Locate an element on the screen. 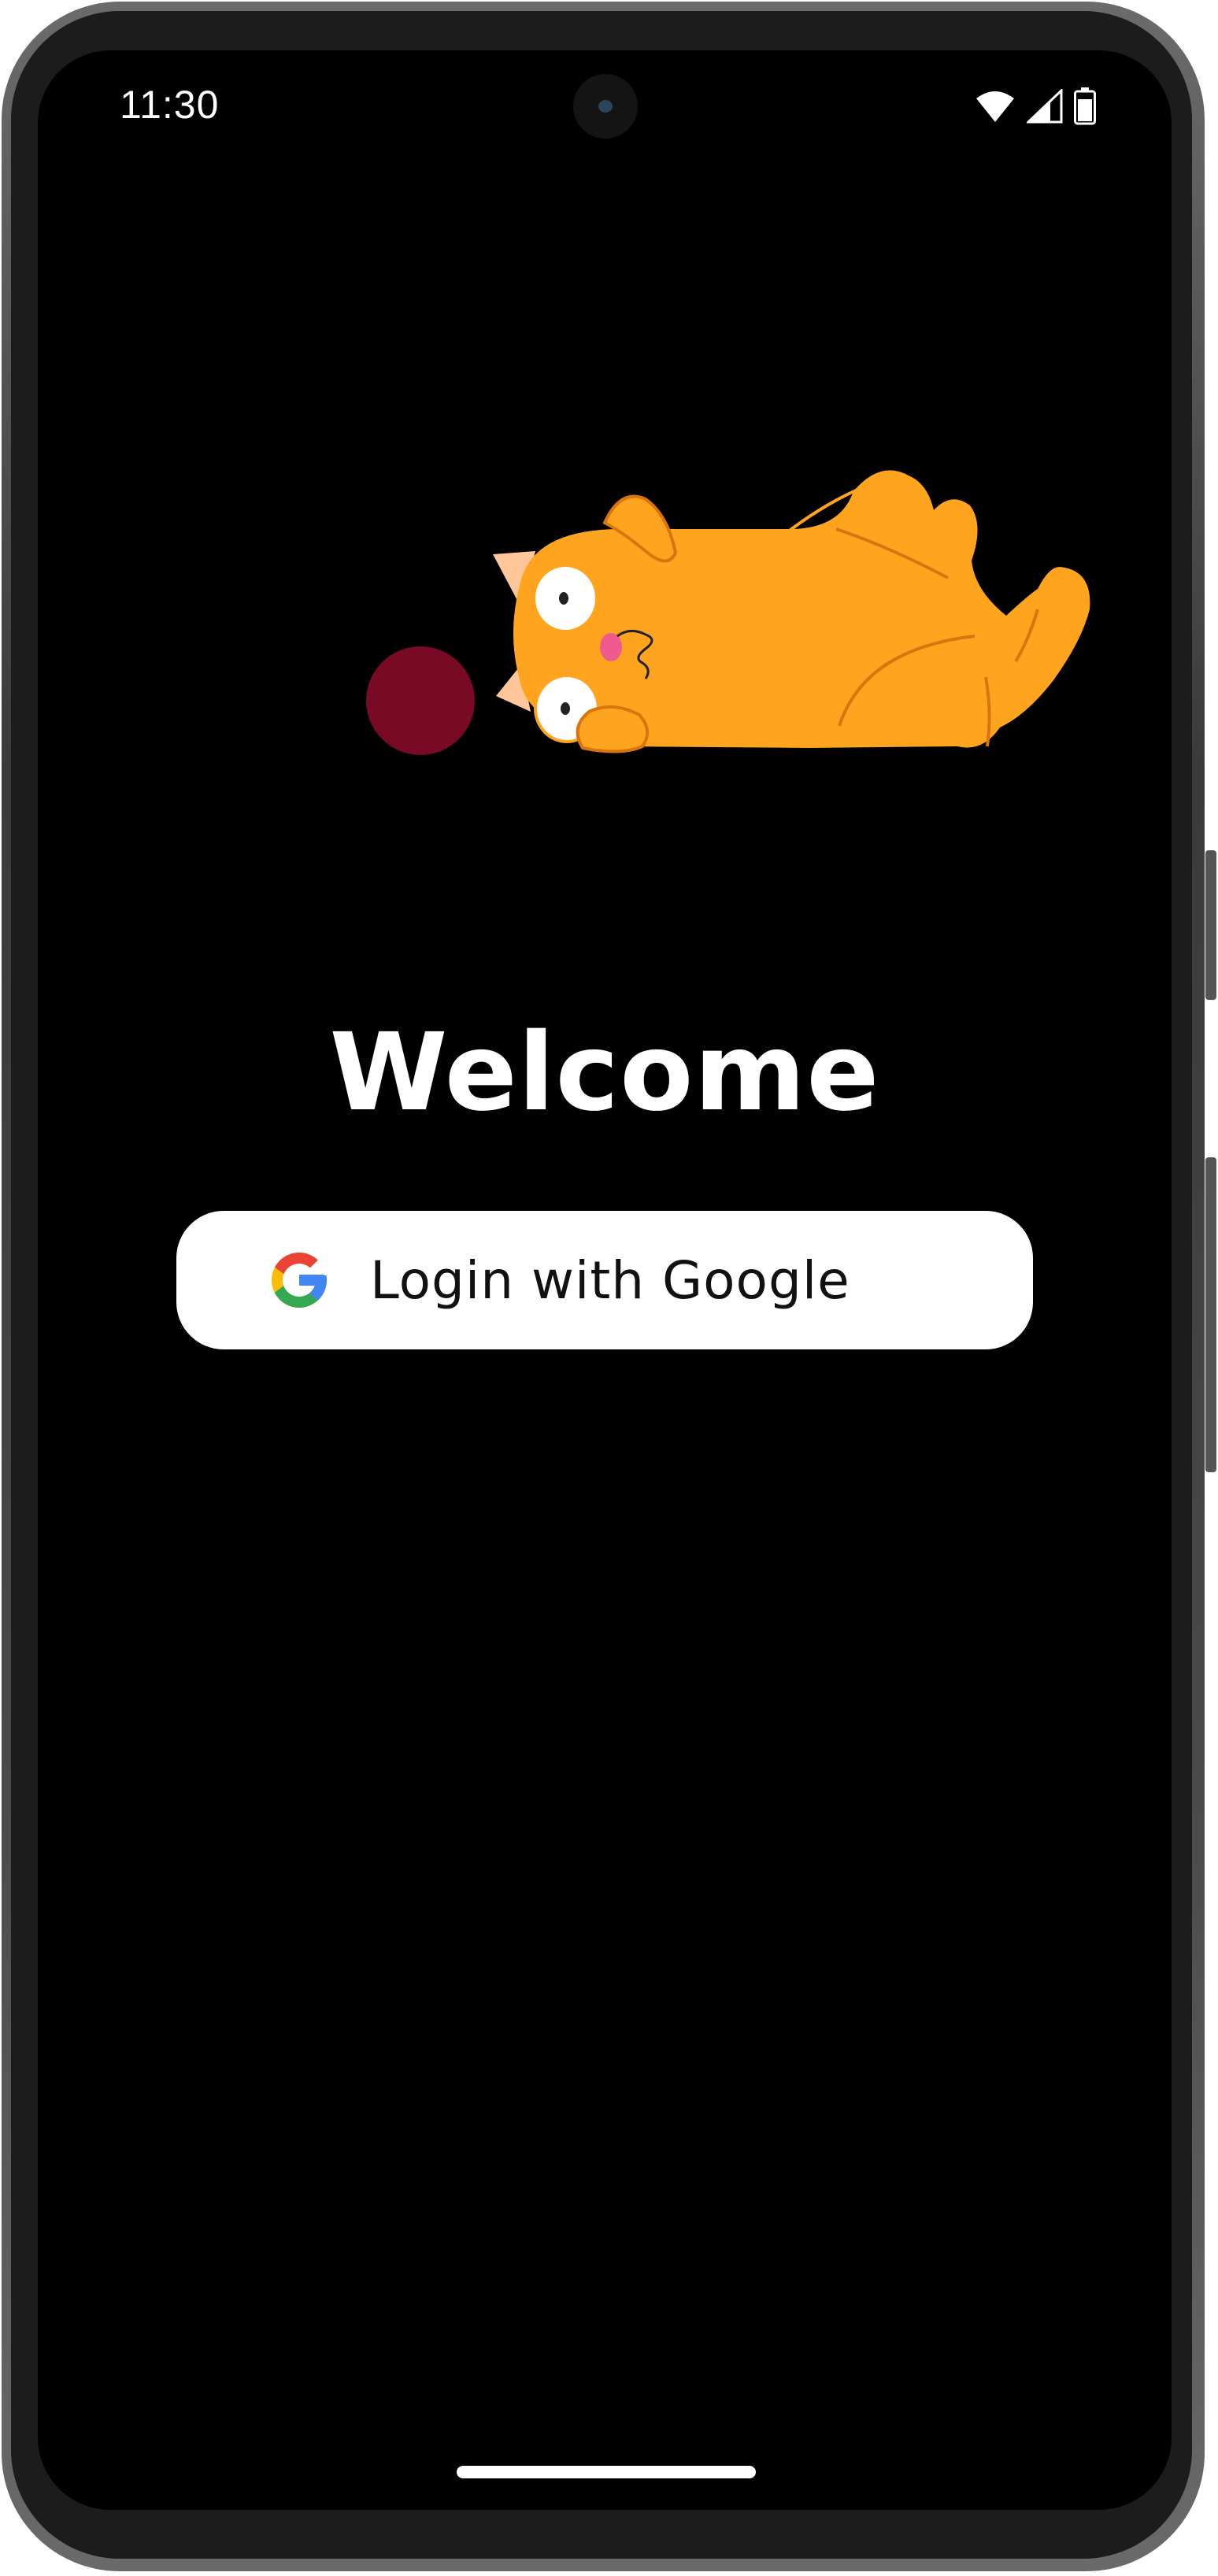  welcome-title: Welcome is located at coordinates (604, 1073).